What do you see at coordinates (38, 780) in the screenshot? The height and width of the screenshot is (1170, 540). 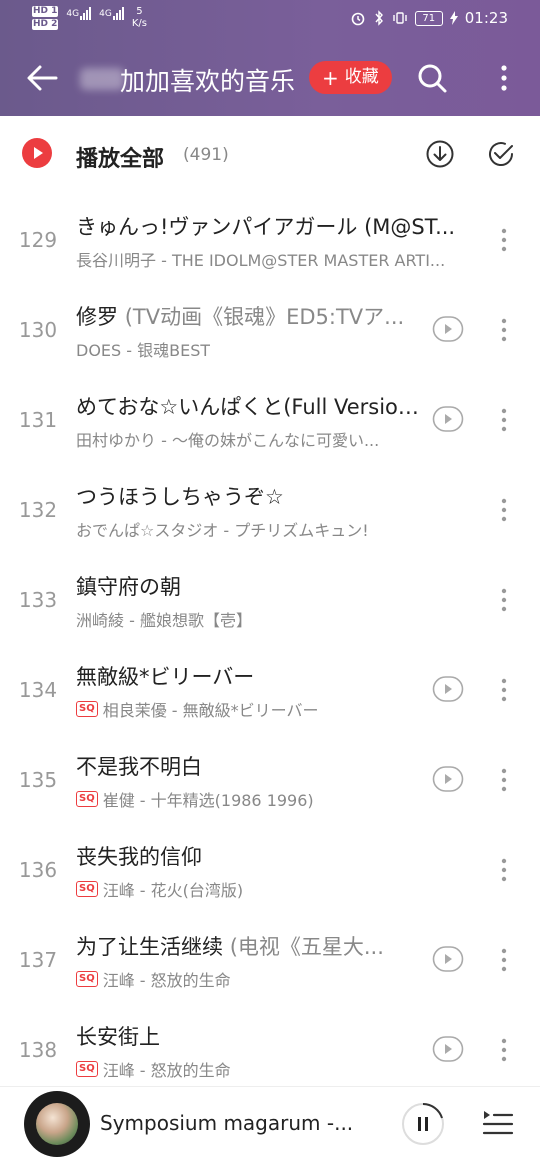 I see `song-index: 135` at bounding box center [38, 780].